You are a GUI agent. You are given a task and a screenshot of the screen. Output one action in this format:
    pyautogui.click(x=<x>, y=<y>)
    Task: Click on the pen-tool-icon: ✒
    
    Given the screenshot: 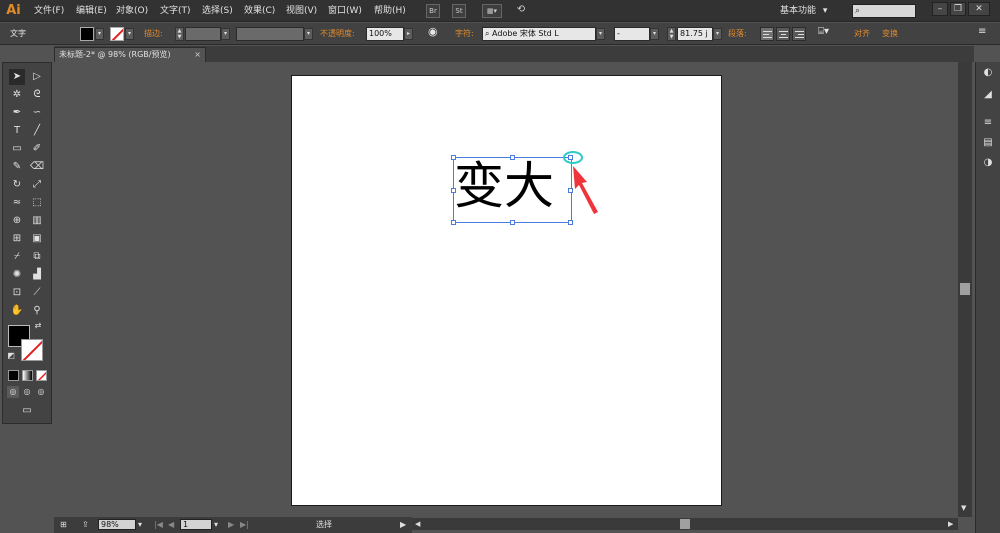 What is the action you would take?
    pyautogui.click(x=17, y=113)
    